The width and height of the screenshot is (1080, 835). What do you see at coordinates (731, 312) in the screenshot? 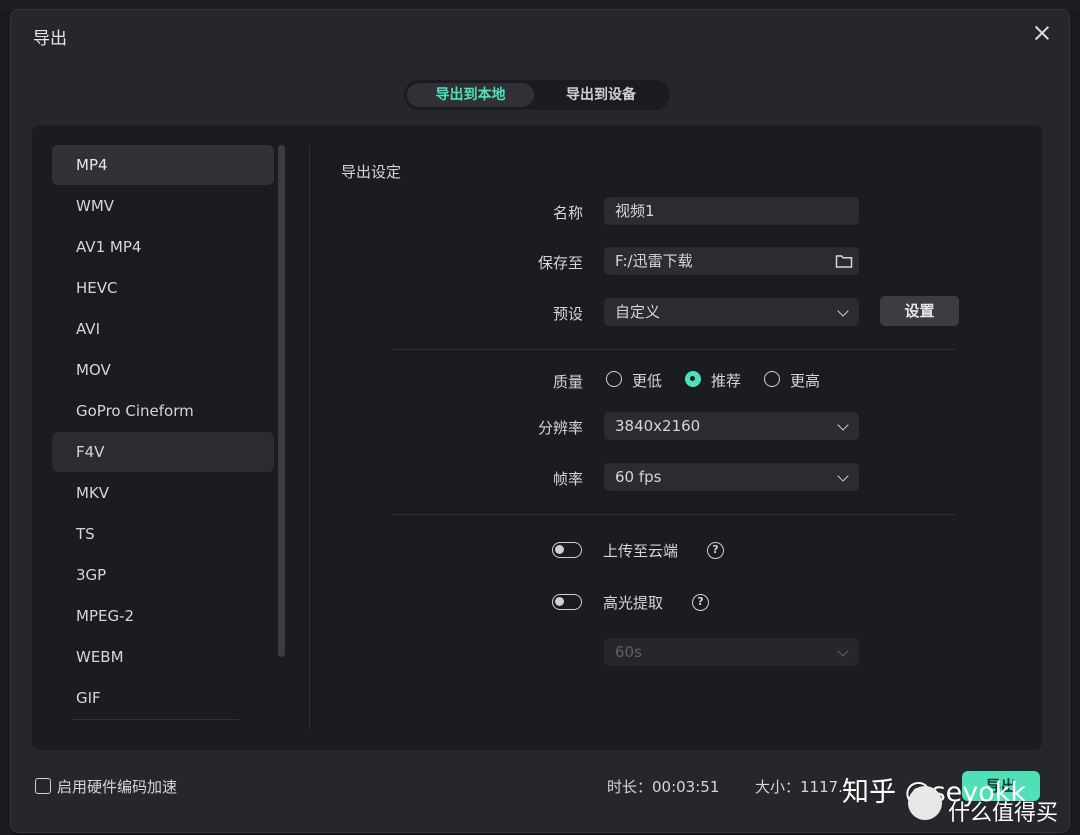
I see `preset-select: 自定义` at bounding box center [731, 312].